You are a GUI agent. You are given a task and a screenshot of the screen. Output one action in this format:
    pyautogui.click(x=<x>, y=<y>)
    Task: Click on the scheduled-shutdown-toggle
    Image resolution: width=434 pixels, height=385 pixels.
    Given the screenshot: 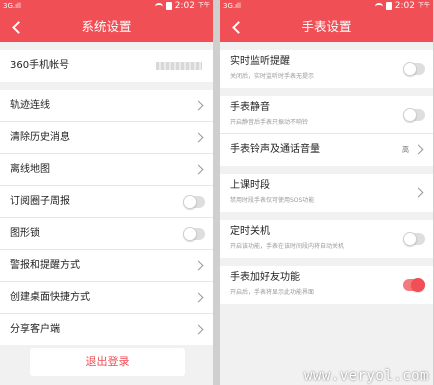 What is the action you would take?
    pyautogui.click(x=414, y=239)
    